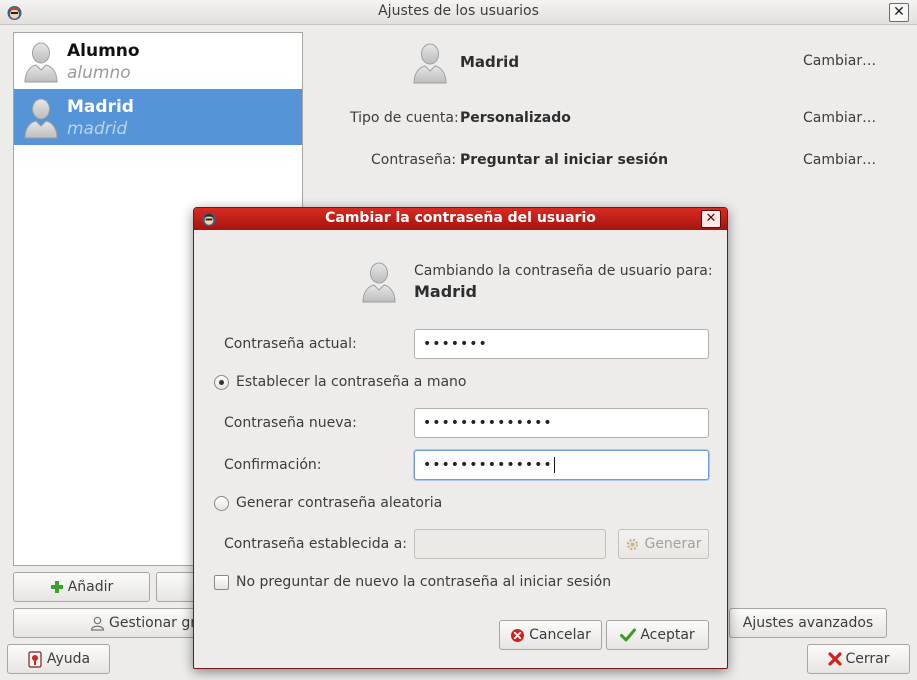 This screenshot has width=917, height=680. Describe the element at coordinates (445, 291) in the screenshot. I see `dialog-heading-user: Madrid` at that location.